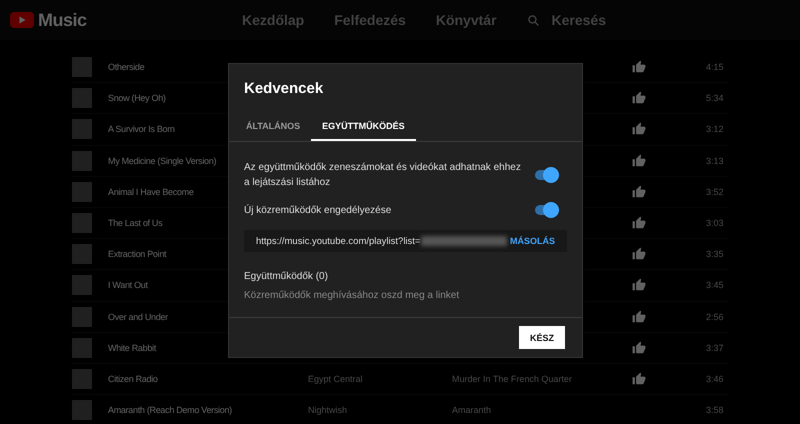  What do you see at coordinates (318, 210) in the screenshot?
I see `setting-label: Új közreműködők engedélyezése` at bounding box center [318, 210].